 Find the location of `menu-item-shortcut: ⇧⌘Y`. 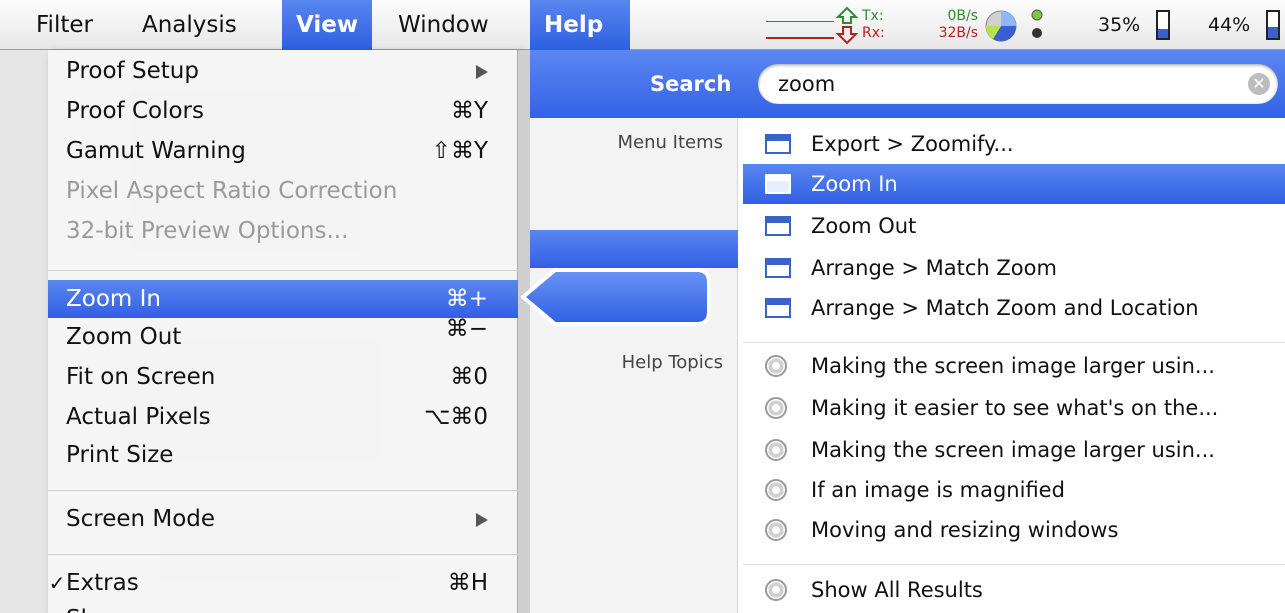

menu-item-shortcut: ⇧⌘Y is located at coordinates (459, 151).